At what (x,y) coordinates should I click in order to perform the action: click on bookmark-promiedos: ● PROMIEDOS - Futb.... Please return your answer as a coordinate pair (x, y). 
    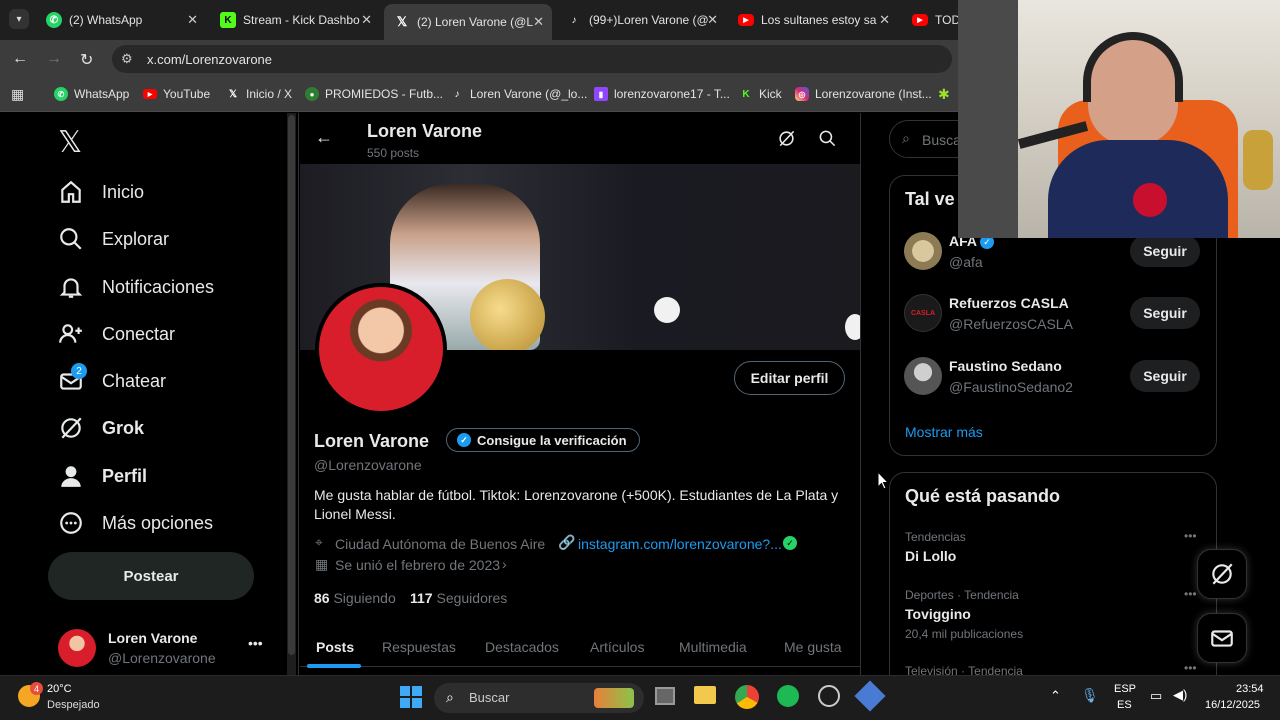
    Looking at the image, I should click on (374, 94).